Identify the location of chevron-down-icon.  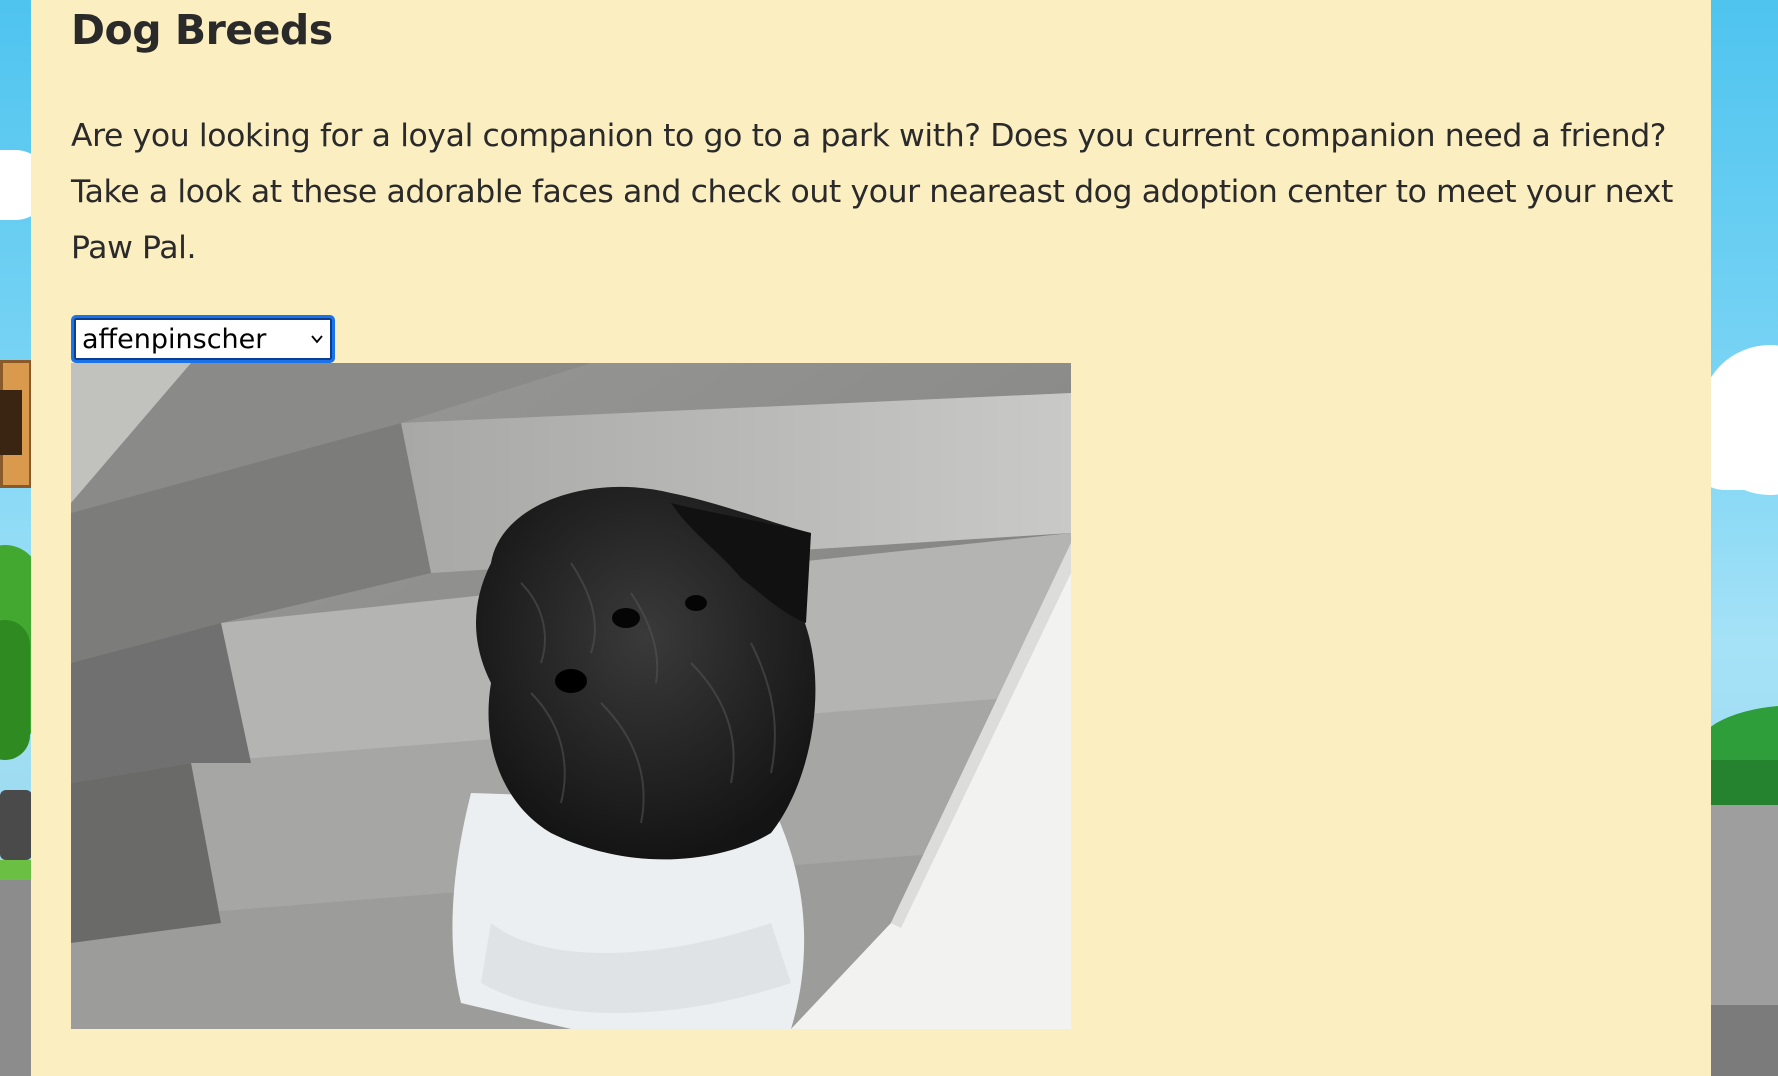
(317, 339).